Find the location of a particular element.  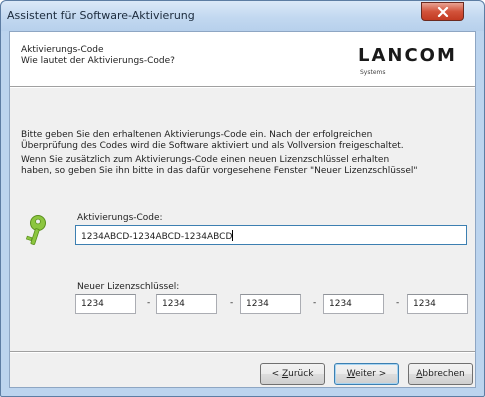

license-key-field-1: 1234 is located at coordinates (105, 304).